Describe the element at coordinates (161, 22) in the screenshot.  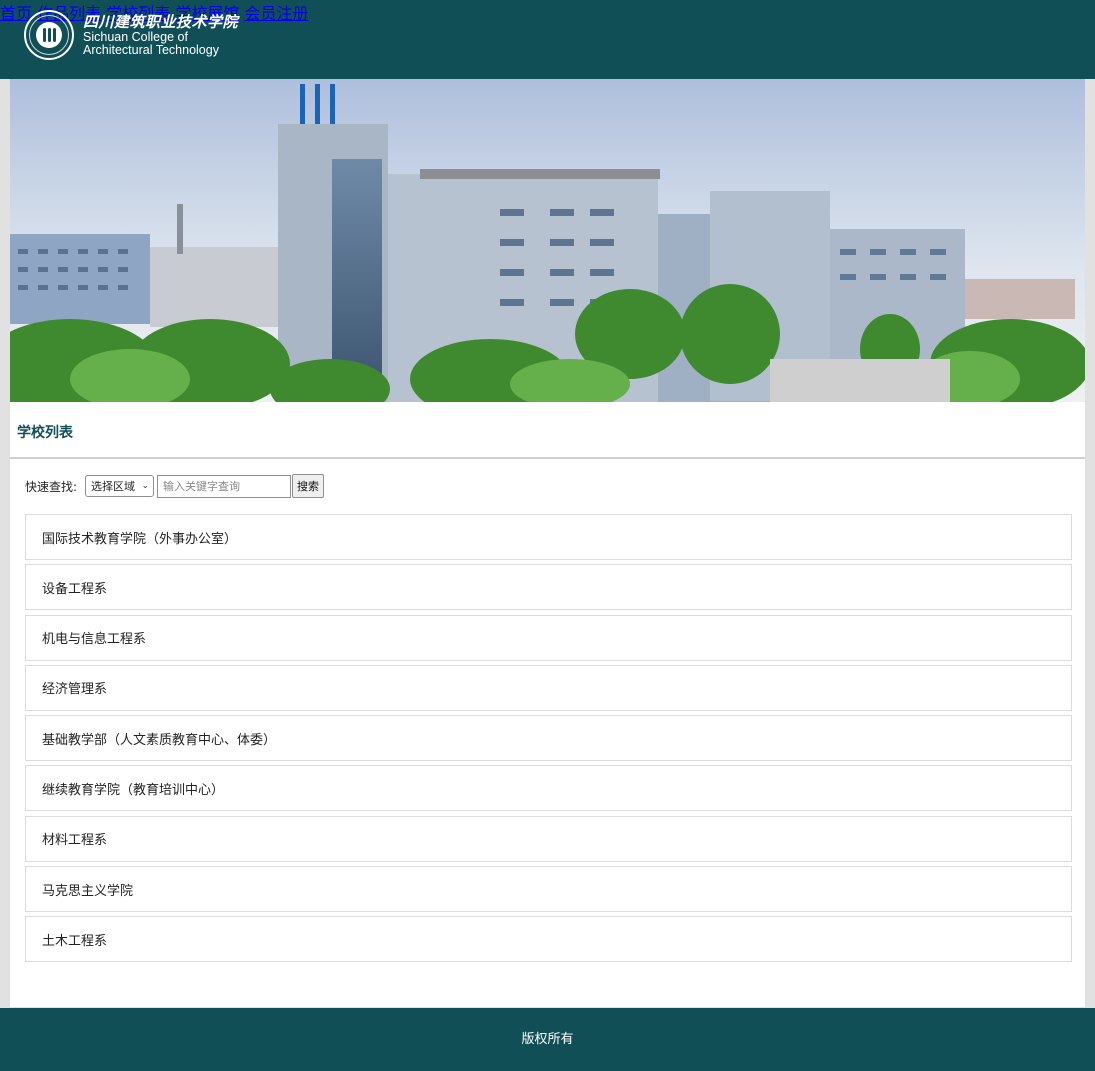
I see `logo-name-cn: 四川建筑职业技术学院` at that location.